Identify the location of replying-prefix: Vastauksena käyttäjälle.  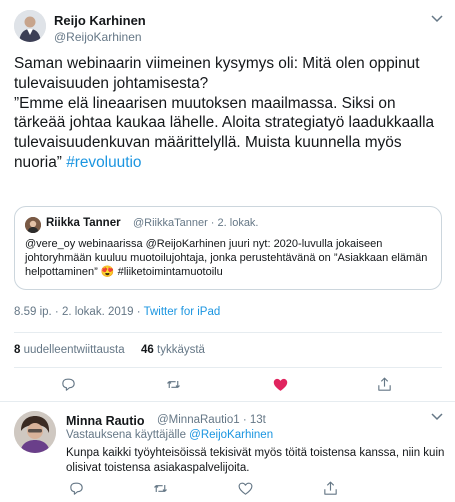
(128, 435).